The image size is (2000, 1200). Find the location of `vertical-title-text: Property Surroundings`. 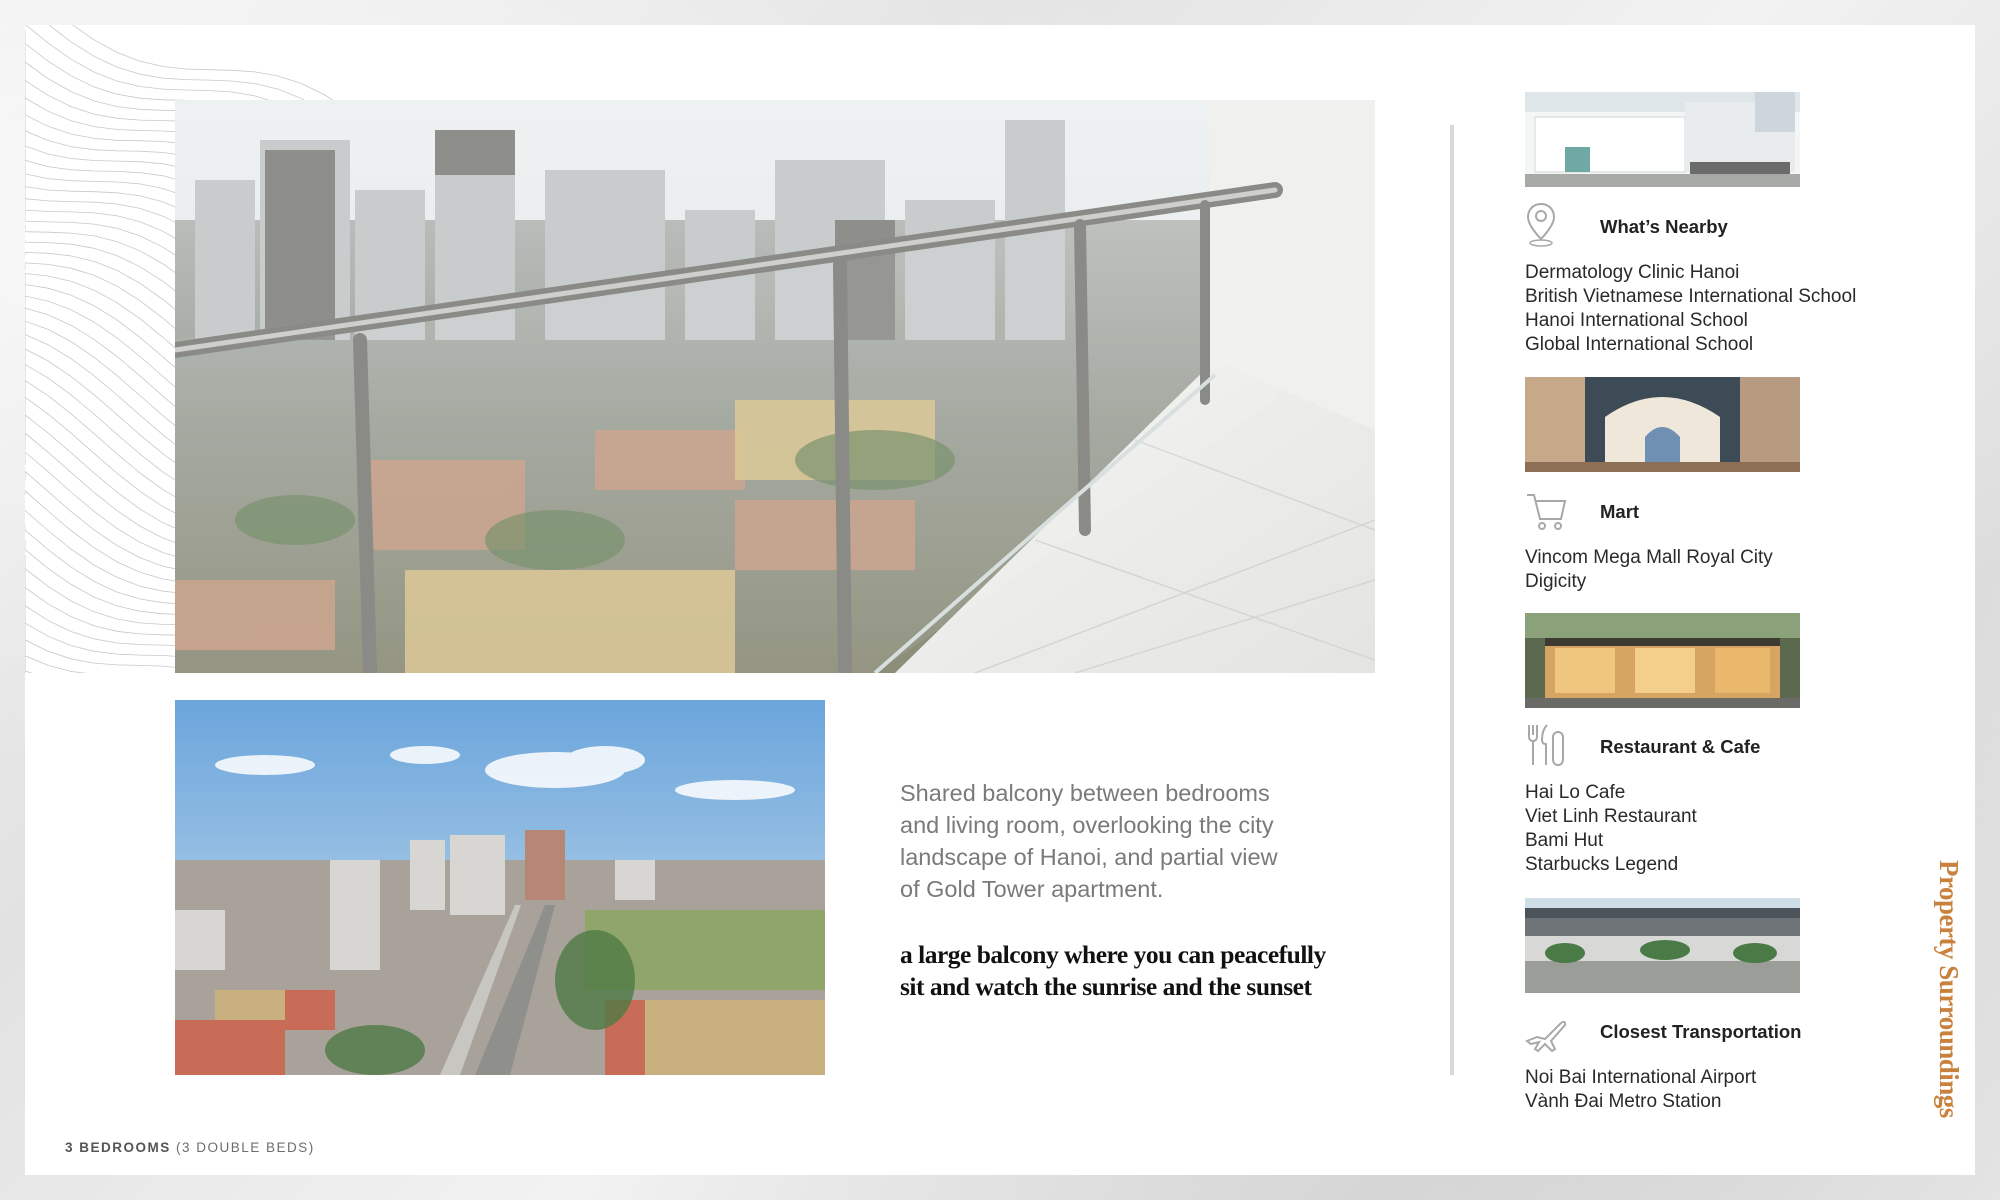

vertical-title-text: Property Surroundings is located at coordinates (1949, 989).